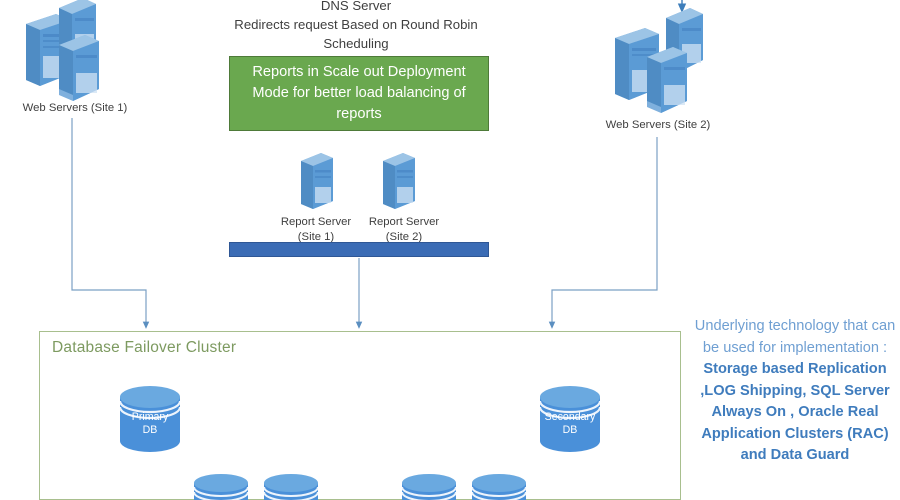 Image resolution: width=900 pixels, height=500 pixels. What do you see at coordinates (144, 347) in the screenshot?
I see `database-failover-cluster-title: Database Failover Cluster` at bounding box center [144, 347].